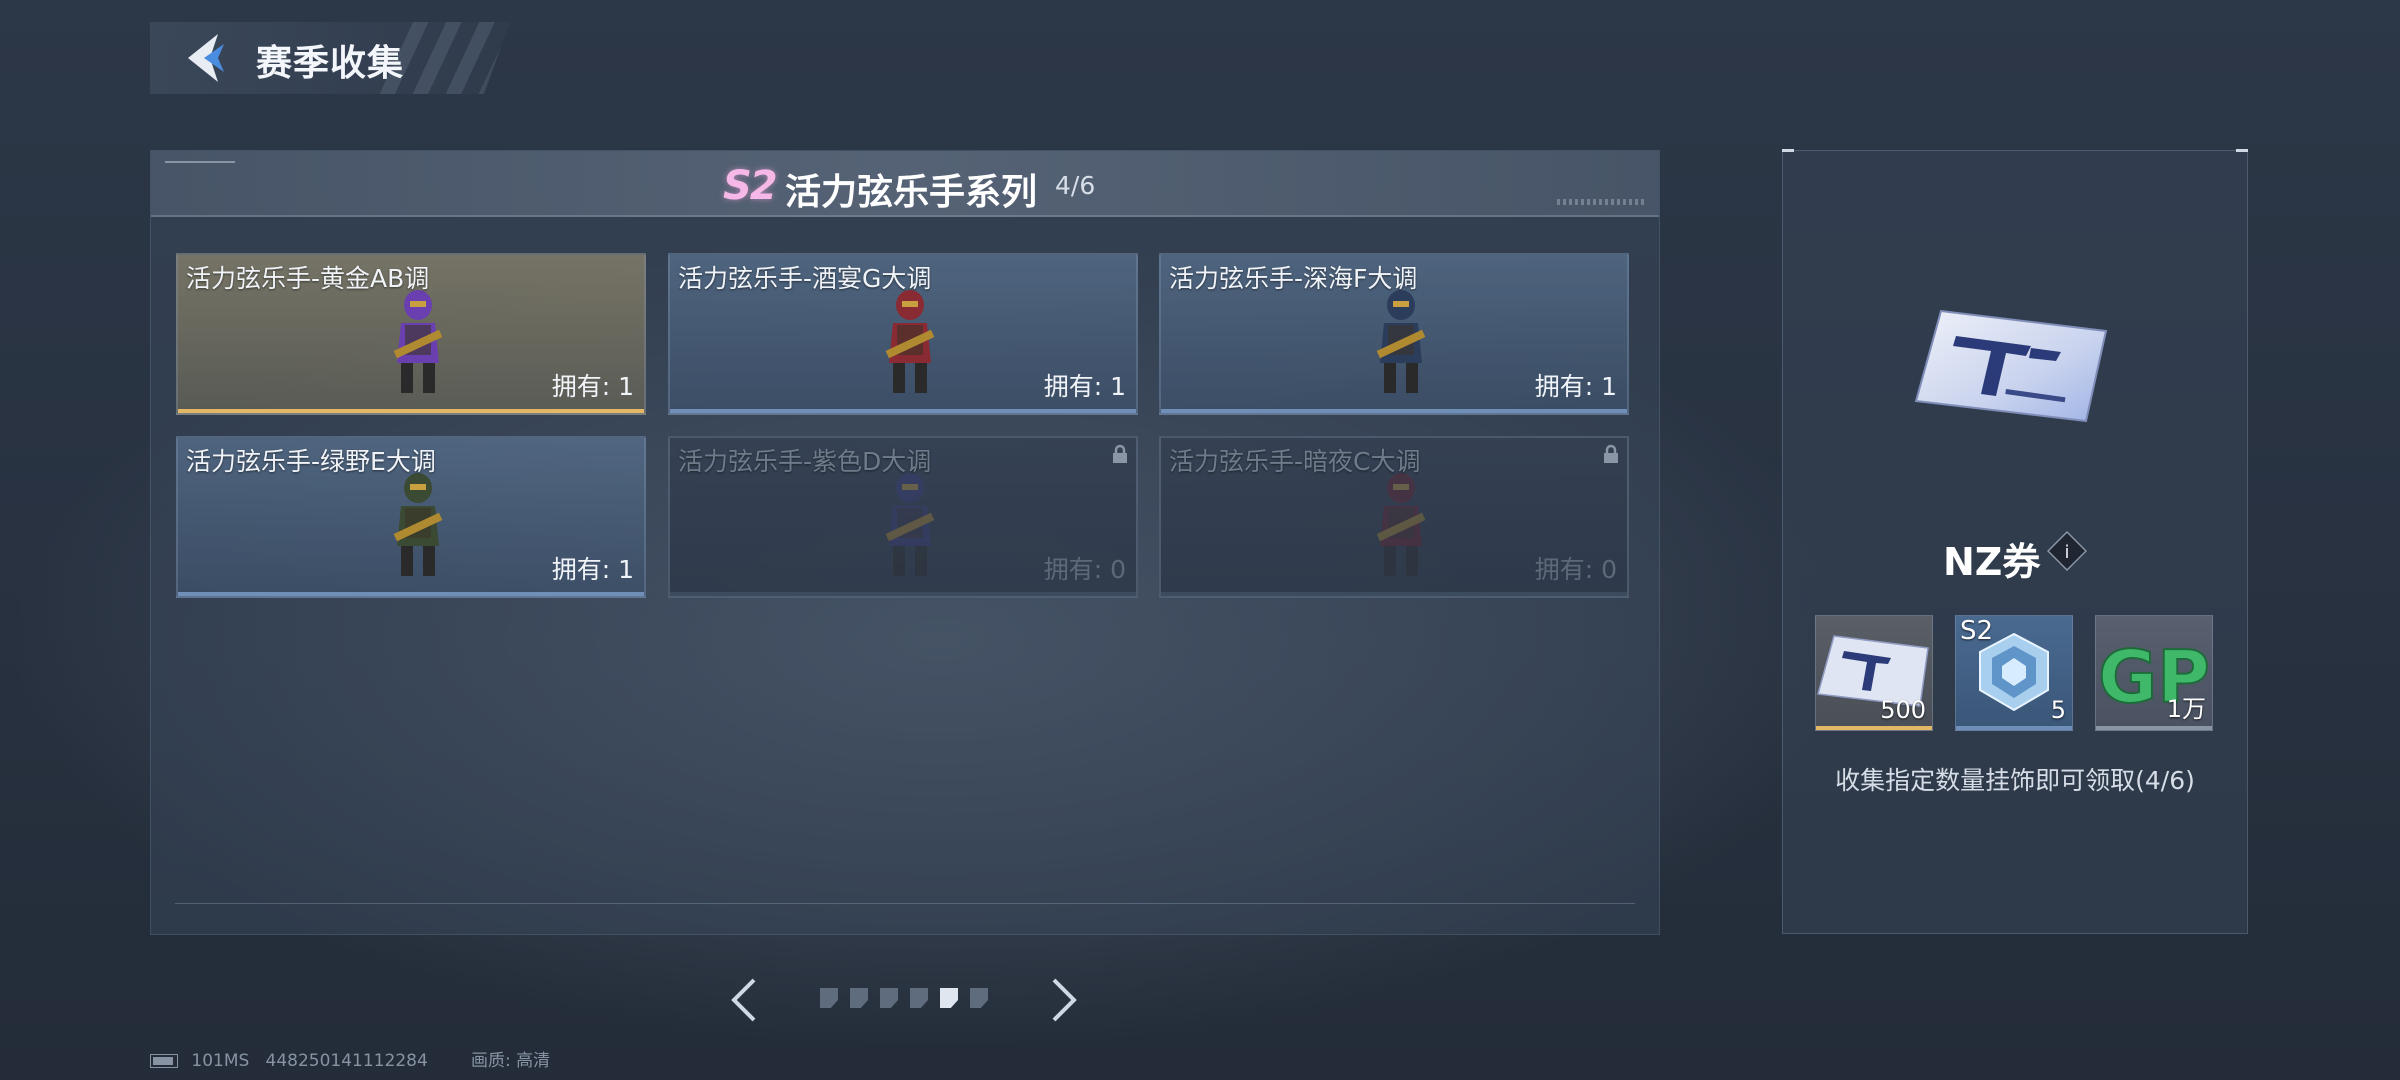  I want to click on battery-icon, so click(164, 1061).